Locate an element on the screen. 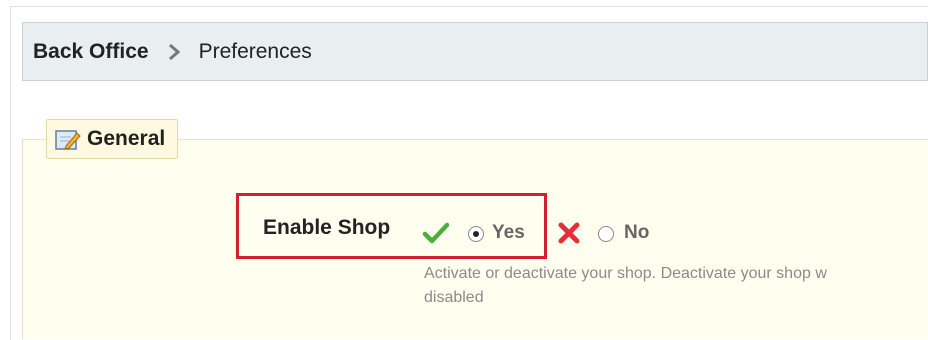  yes-option-label: Yes is located at coordinates (508, 233).